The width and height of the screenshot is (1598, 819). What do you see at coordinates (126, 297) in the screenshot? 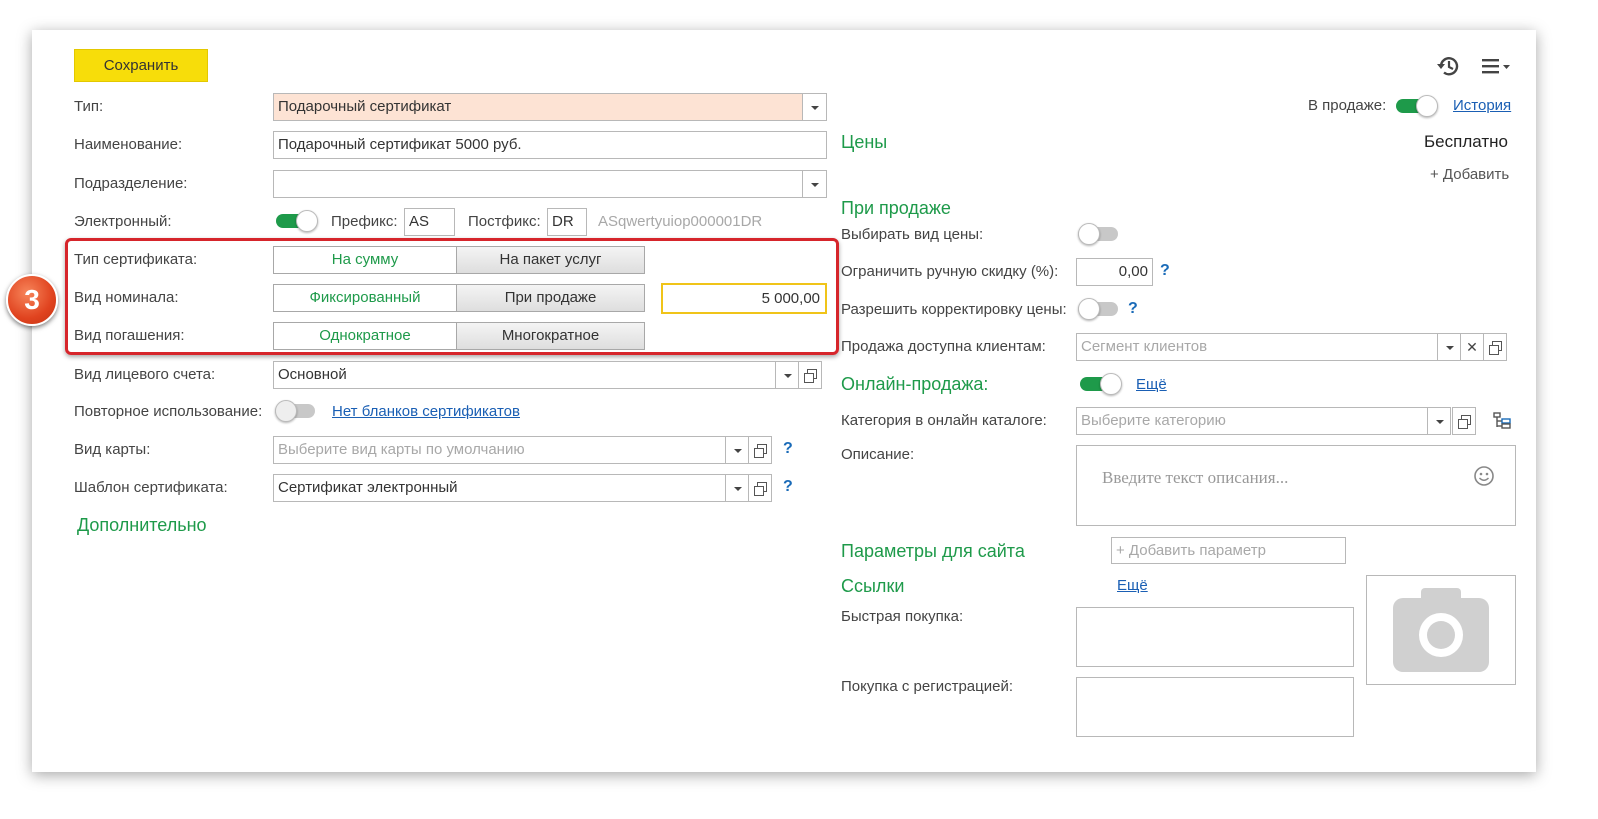
I see `nominal-label: Вид номинала:` at bounding box center [126, 297].